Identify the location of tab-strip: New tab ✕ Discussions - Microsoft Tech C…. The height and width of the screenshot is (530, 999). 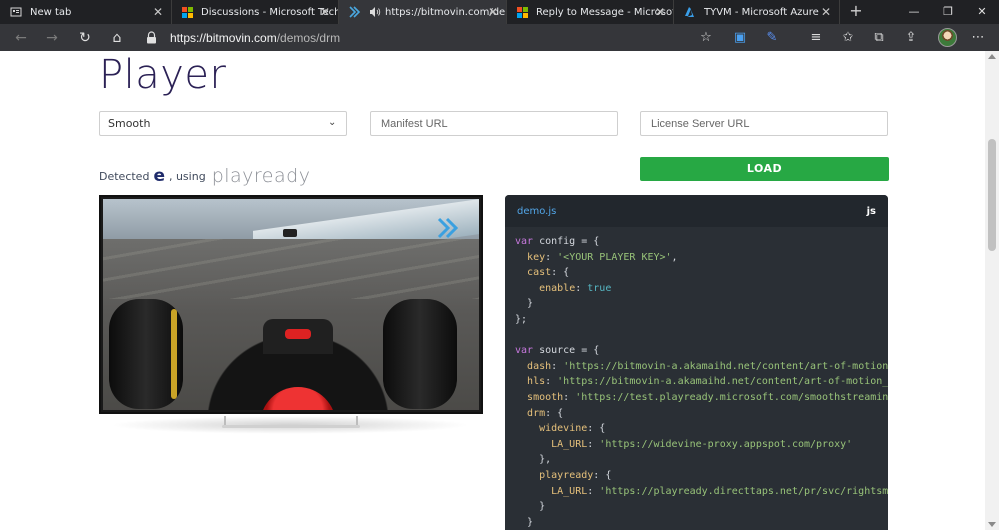
(499, 12).